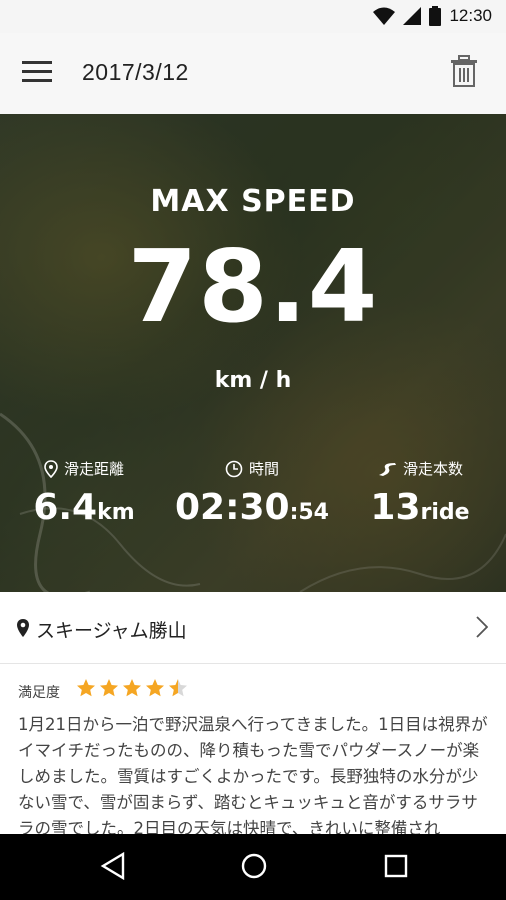 The height and width of the screenshot is (900, 506). What do you see at coordinates (113, 866) in the screenshot?
I see `back-icon` at bounding box center [113, 866].